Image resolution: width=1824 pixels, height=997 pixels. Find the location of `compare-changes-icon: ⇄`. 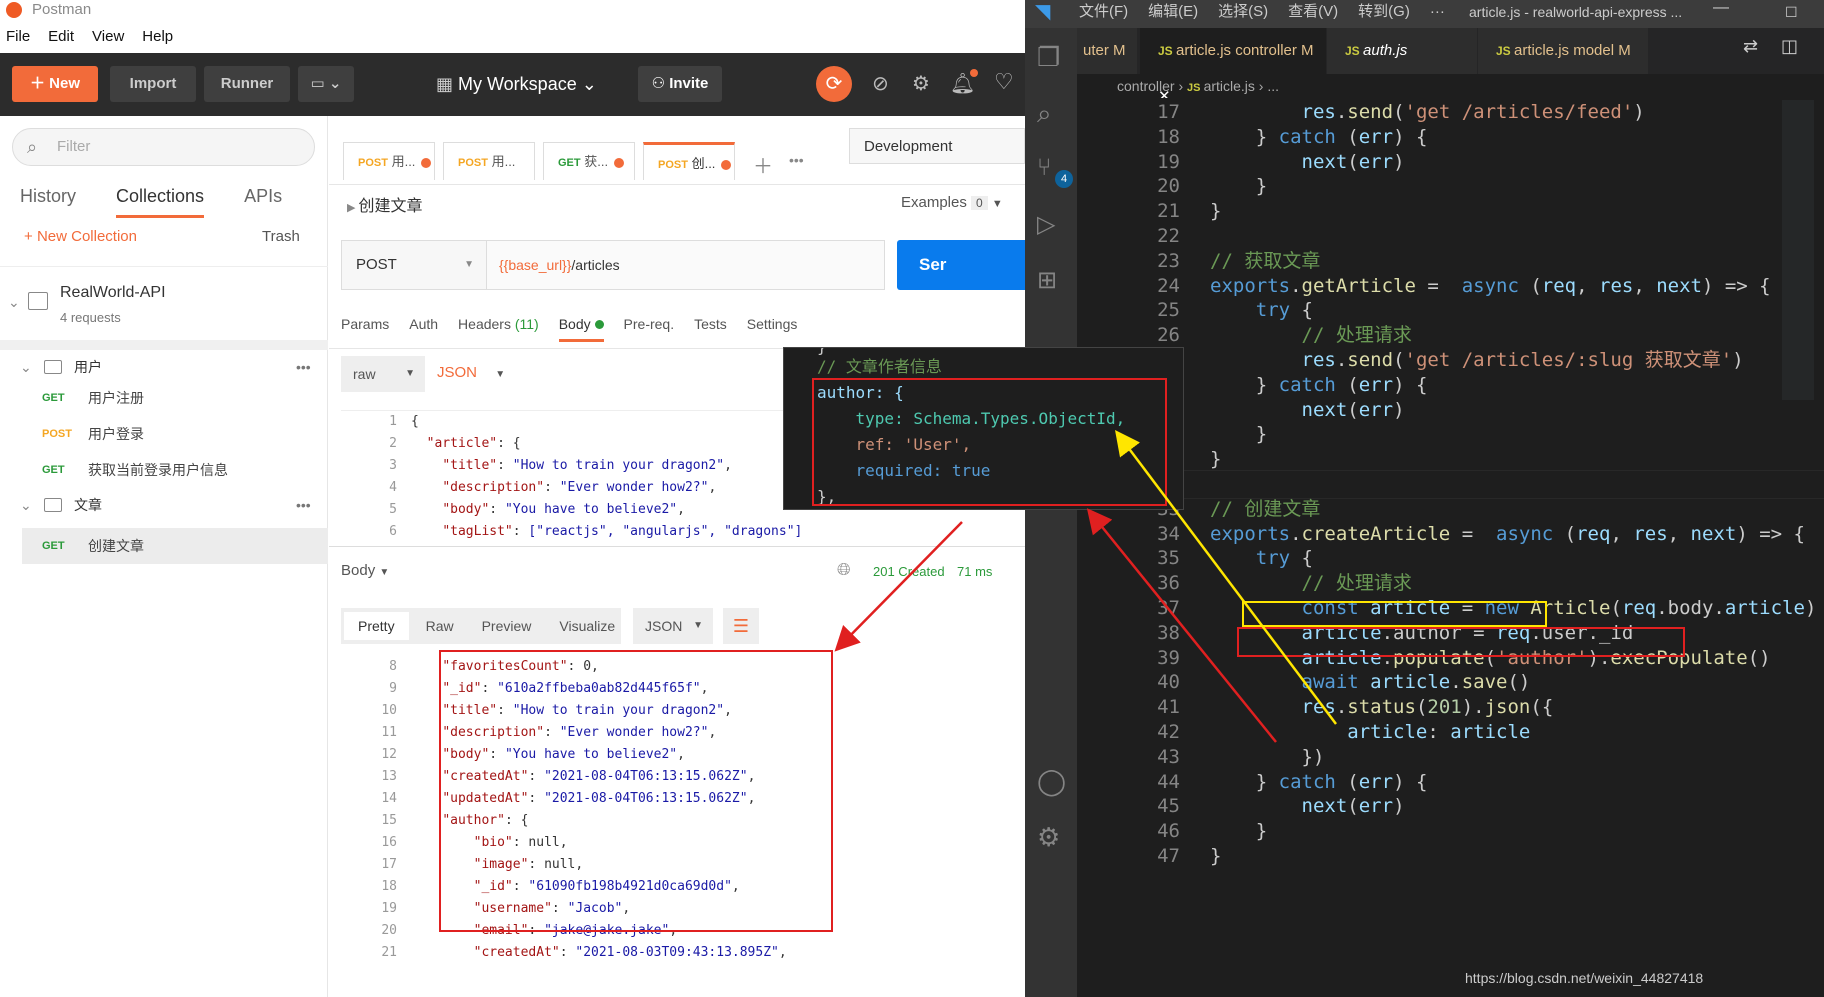

compare-changes-icon: ⇄ is located at coordinates (1750, 46).